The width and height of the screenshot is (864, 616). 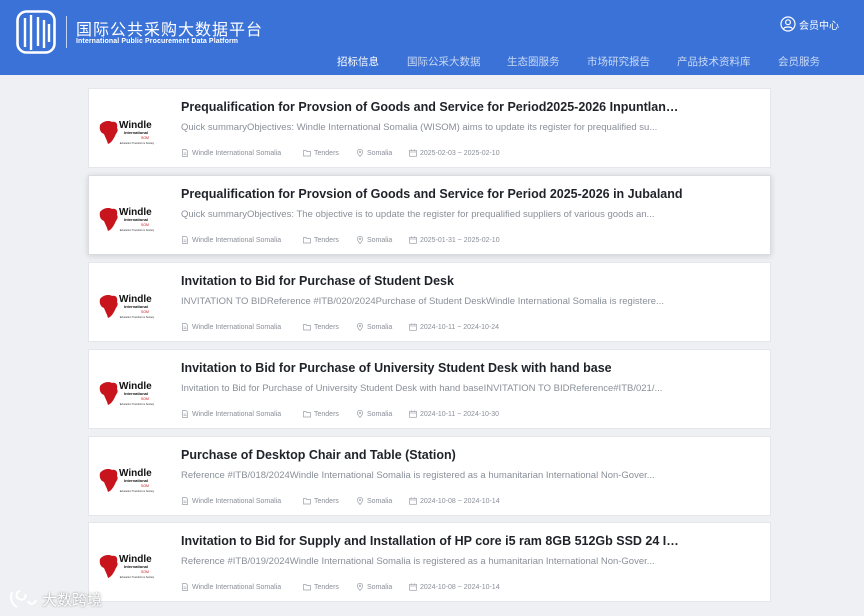 What do you see at coordinates (454, 327) in the screenshot?
I see `meta-dates: 2024-10-11 ~ 2024-10-24` at bounding box center [454, 327].